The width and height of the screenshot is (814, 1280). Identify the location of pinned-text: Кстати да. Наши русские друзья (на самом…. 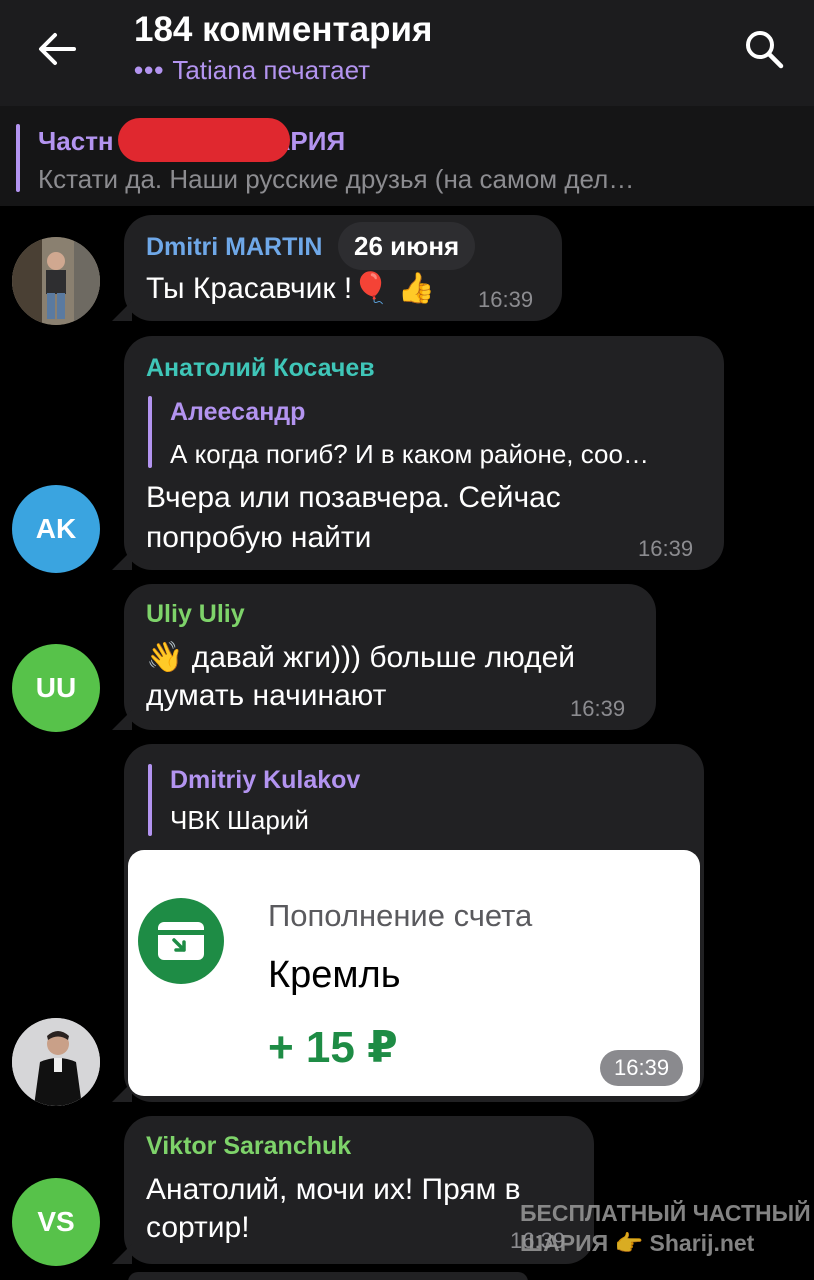
(336, 179).